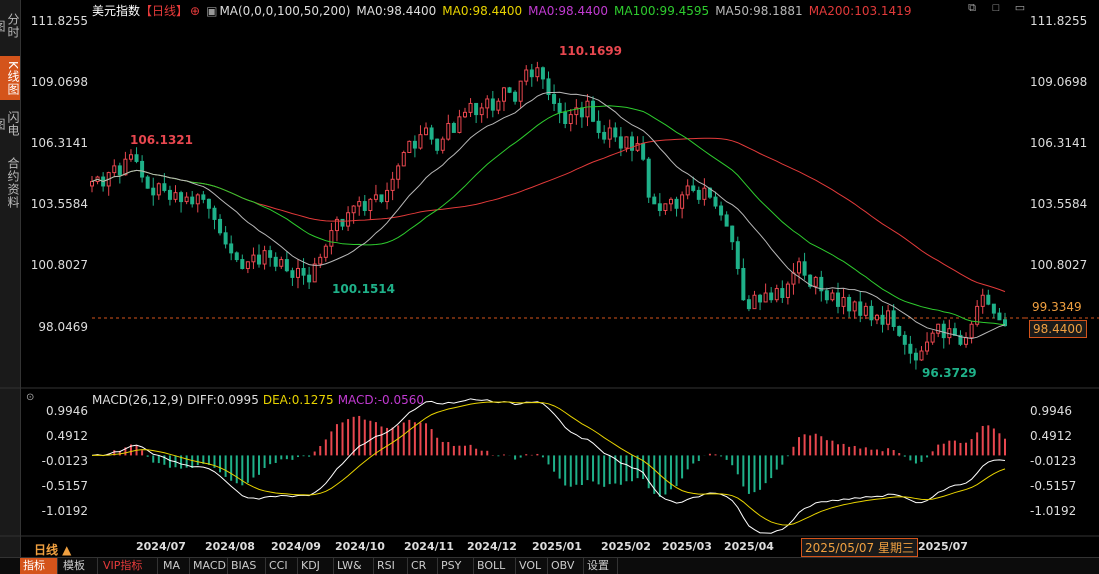 Image resolution: width=1099 pixels, height=574 pixels. I want to click on toolbar-settings: 设置, so click(601, 566).